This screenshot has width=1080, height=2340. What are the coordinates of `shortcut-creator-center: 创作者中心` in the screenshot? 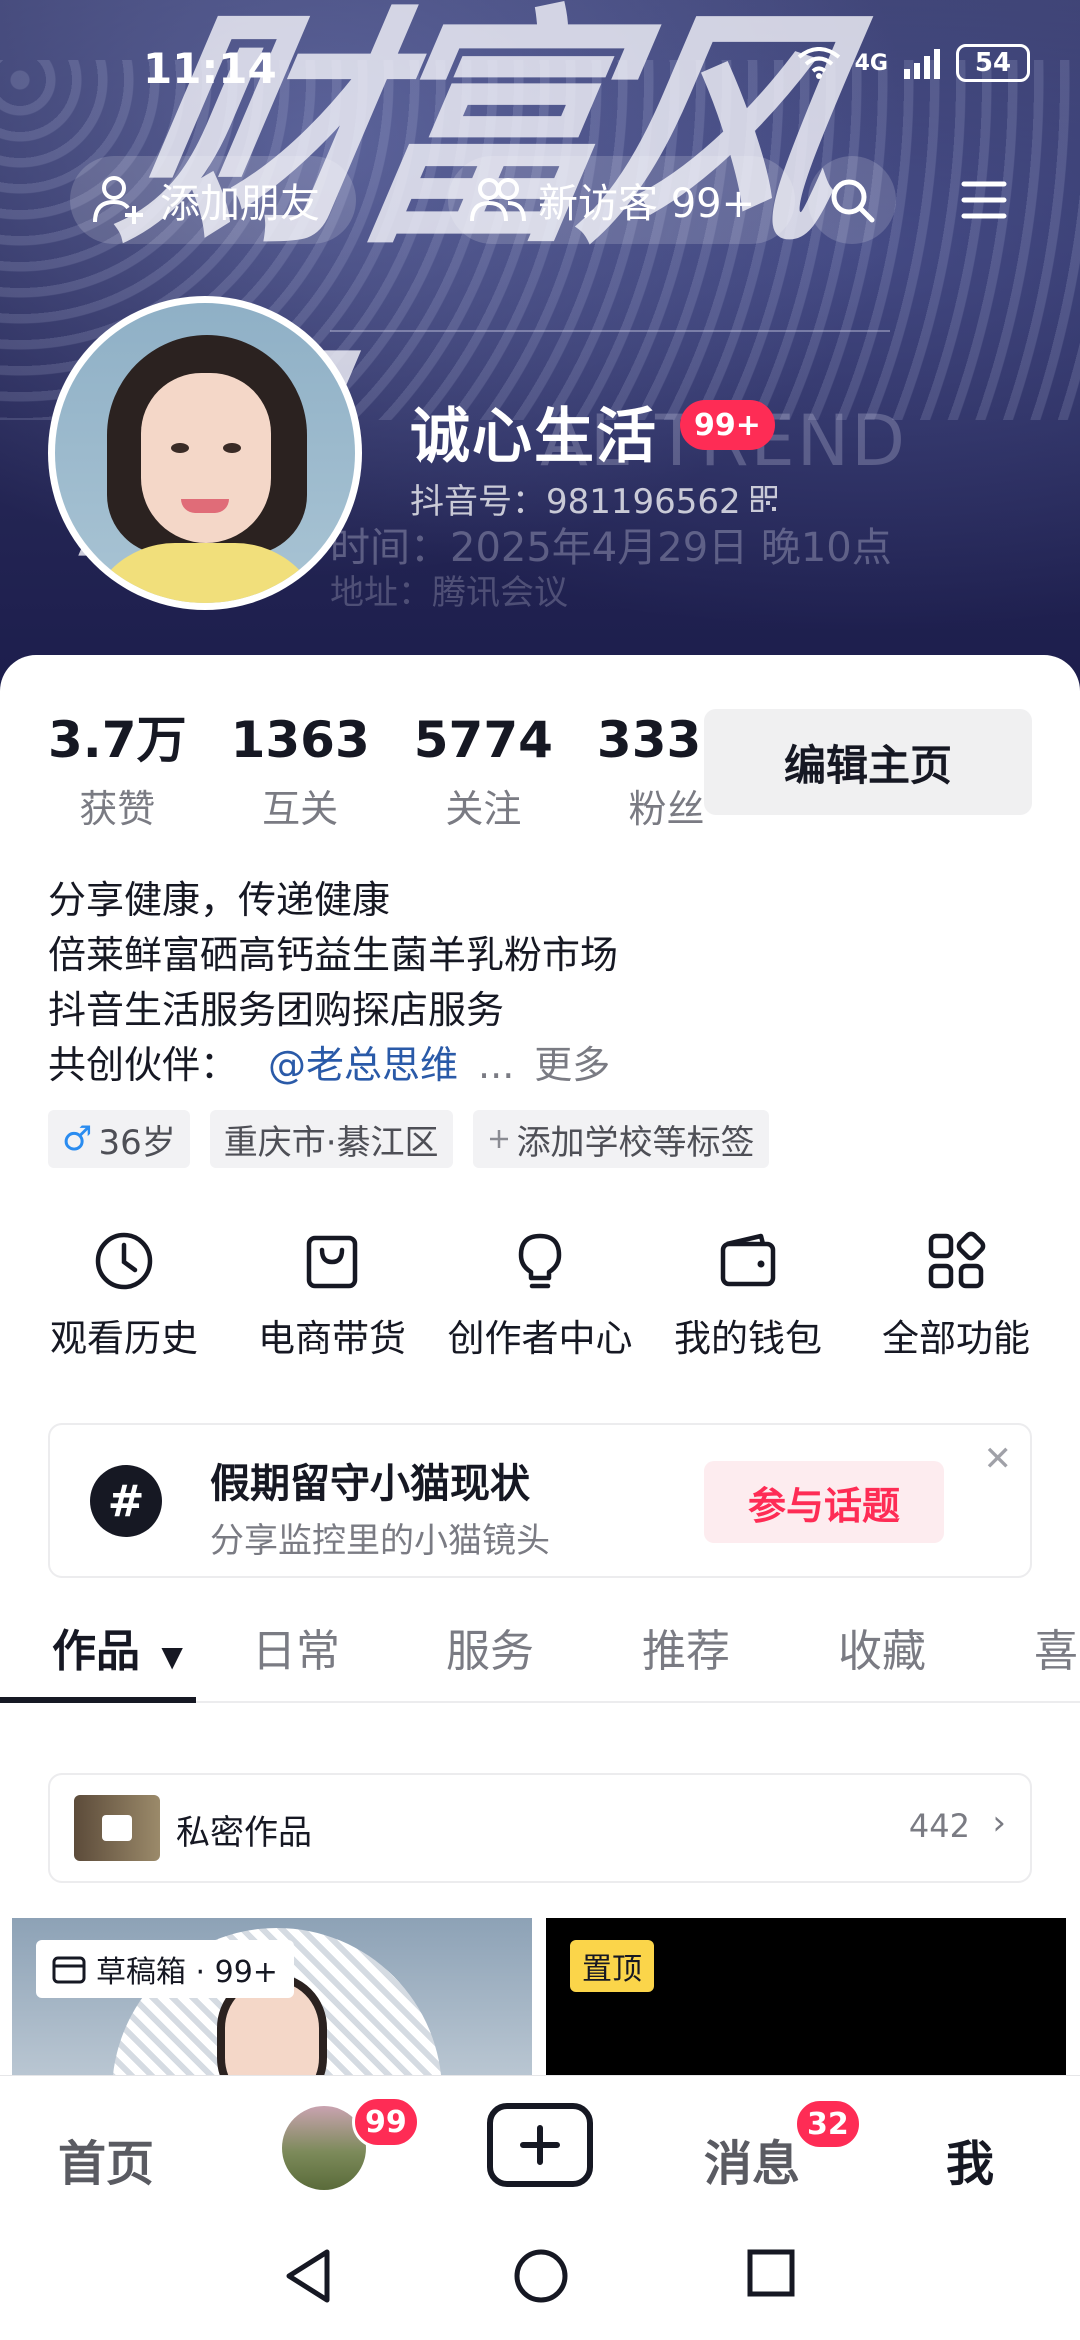 It's located at (540, 1296).